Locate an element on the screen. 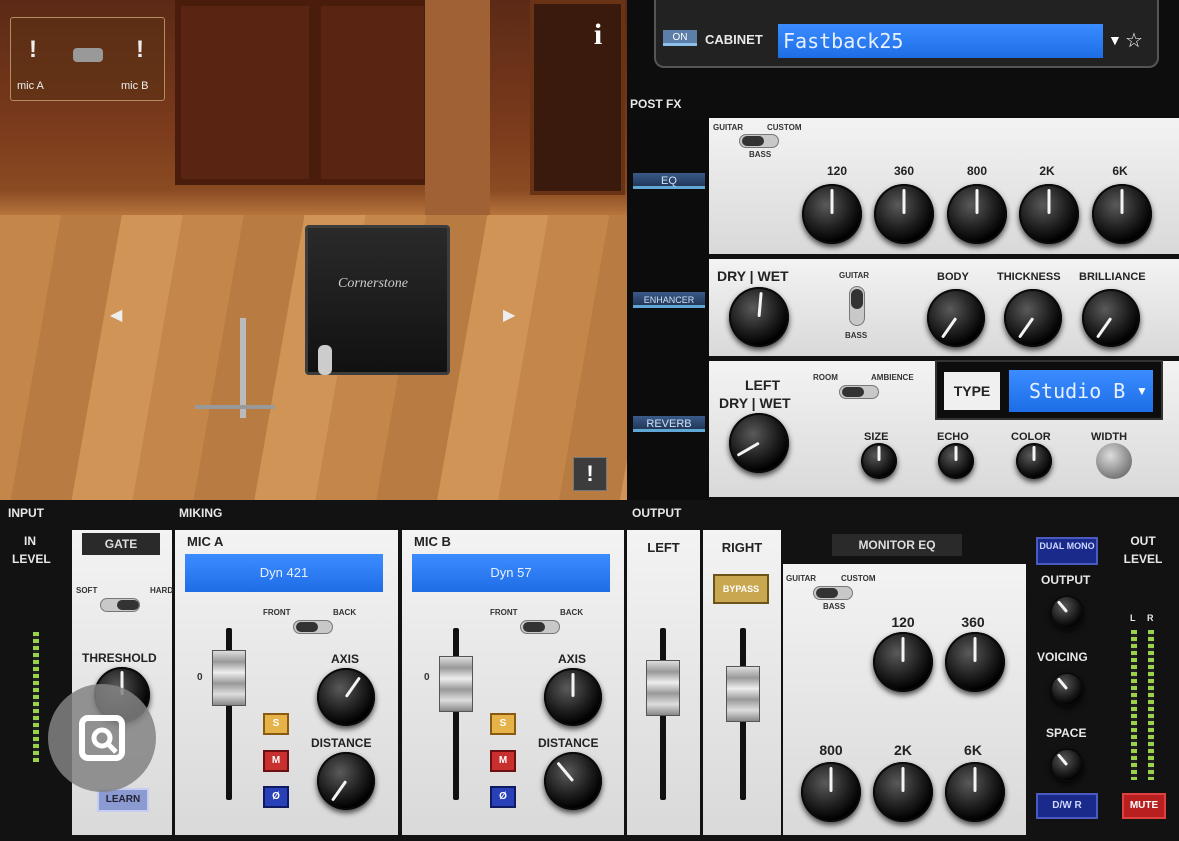 The width and height of the screenshot is (1179, 841). mic-b-fader is located at coordinates (456, 684).